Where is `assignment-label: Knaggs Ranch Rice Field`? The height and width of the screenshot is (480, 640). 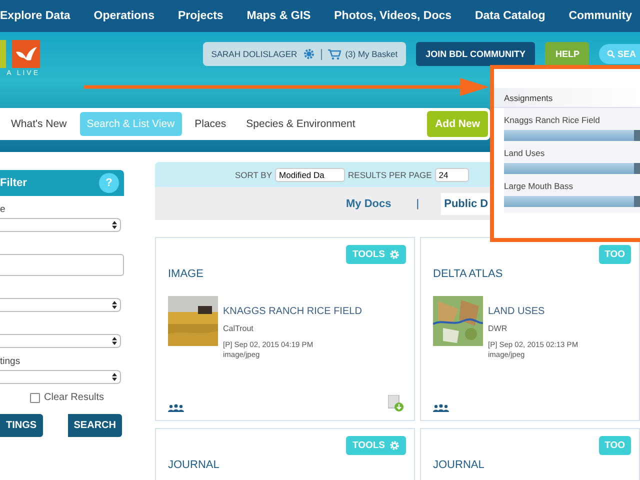 assignment-label: Knaggs Ranch Rice Field is located at coordinates (552, 120).